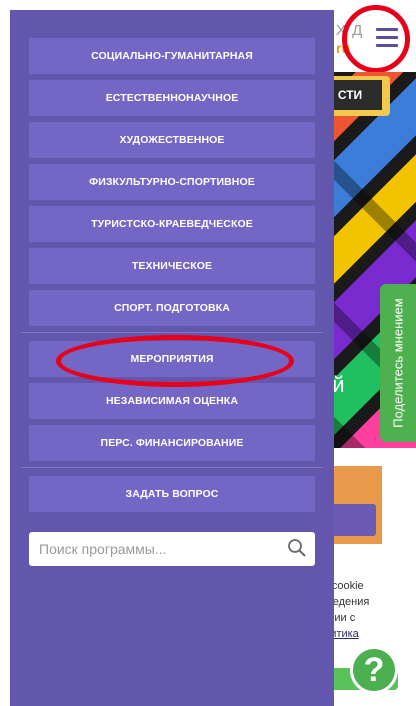 This screenshot has width=416, height=706. Describe the element at coordinates (376, 39) in the screenshot. I see `highlight-circle-hamburger` at that location.